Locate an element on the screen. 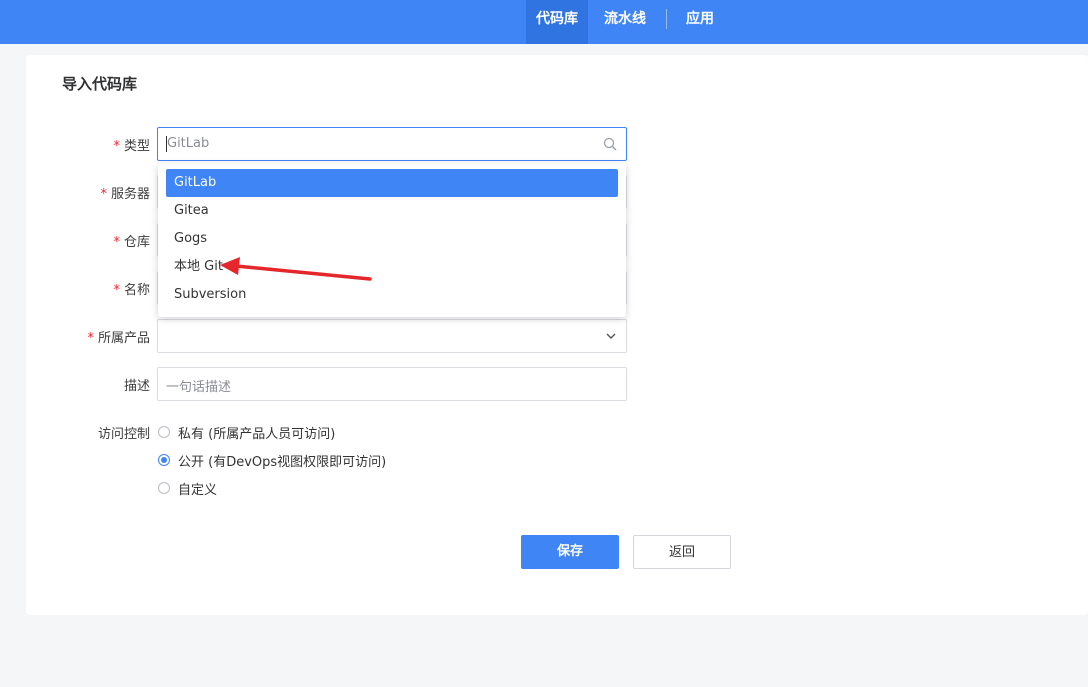  nav-tab-repositories: 代码库 is located at coordinates (557, 22).